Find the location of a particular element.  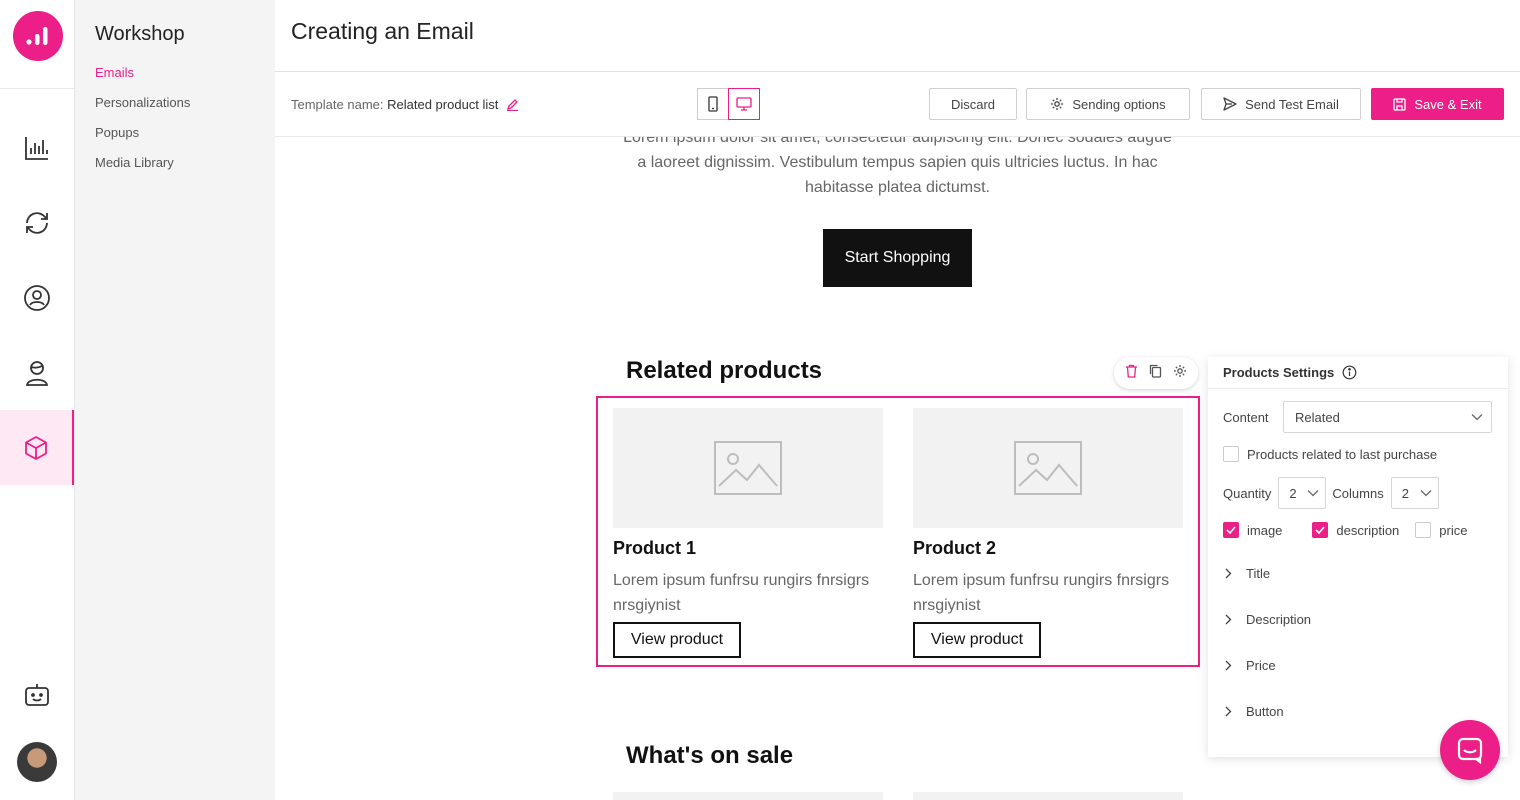

template-name-label: Template name: is located at coordinates (337, 104).